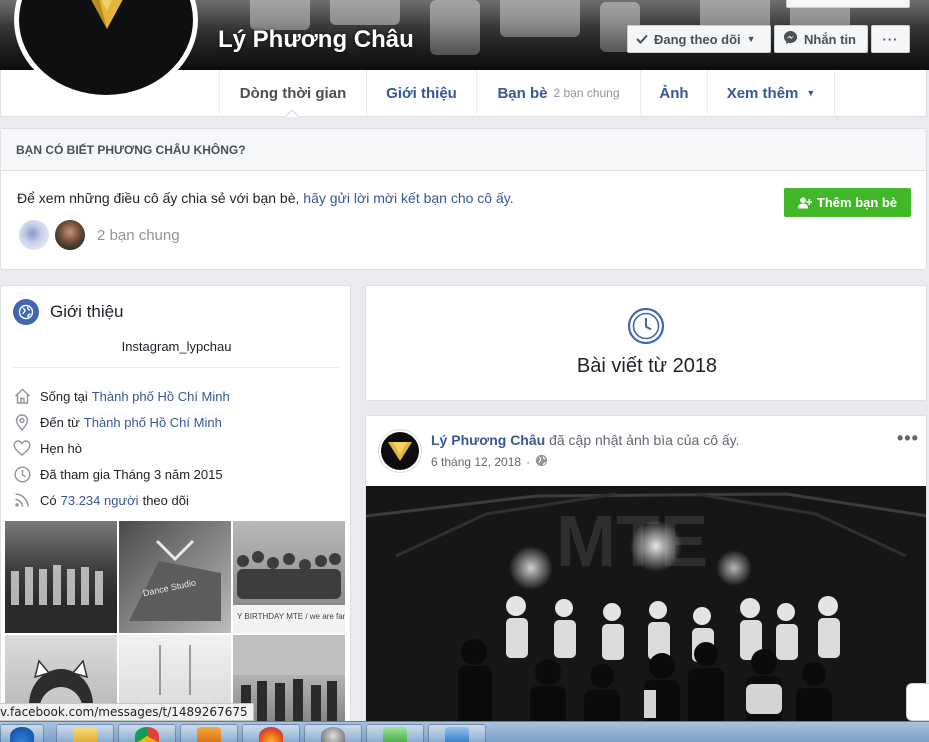 Image resolution: width=929 pixels, height=742 pixels. What do you see at coordinates (22, 500) in the screenshot?
I see `rss-icon` at bounding box center [22, 500].